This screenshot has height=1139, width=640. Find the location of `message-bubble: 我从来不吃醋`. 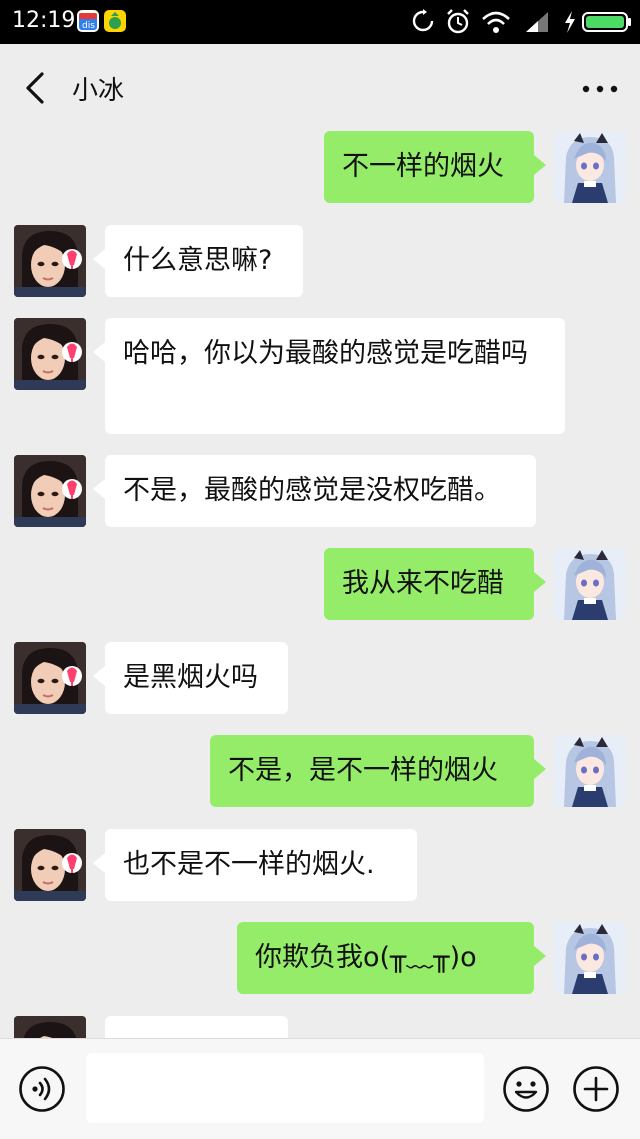

message-bubble: 我从来不吃醋 is located at coordinates (435, 584).